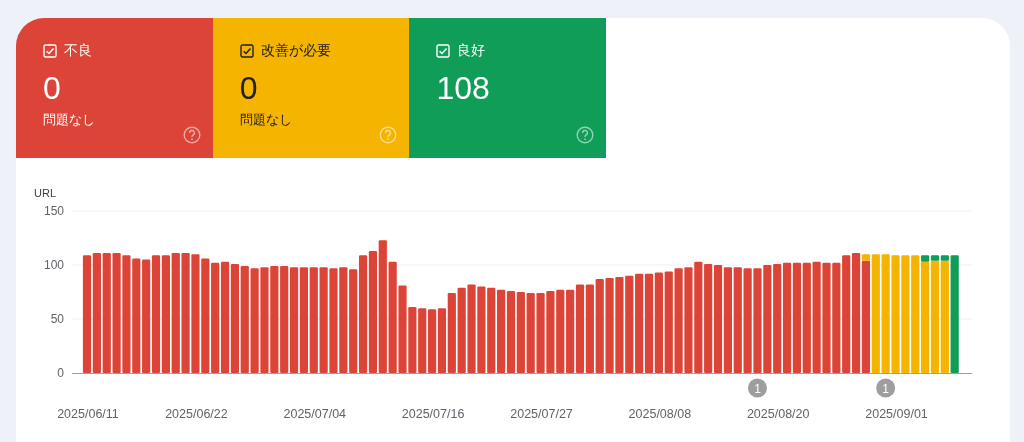 The image size is (1024, 442). I want to click on x-tick-label: 2025/07/04, so click(315, 414).